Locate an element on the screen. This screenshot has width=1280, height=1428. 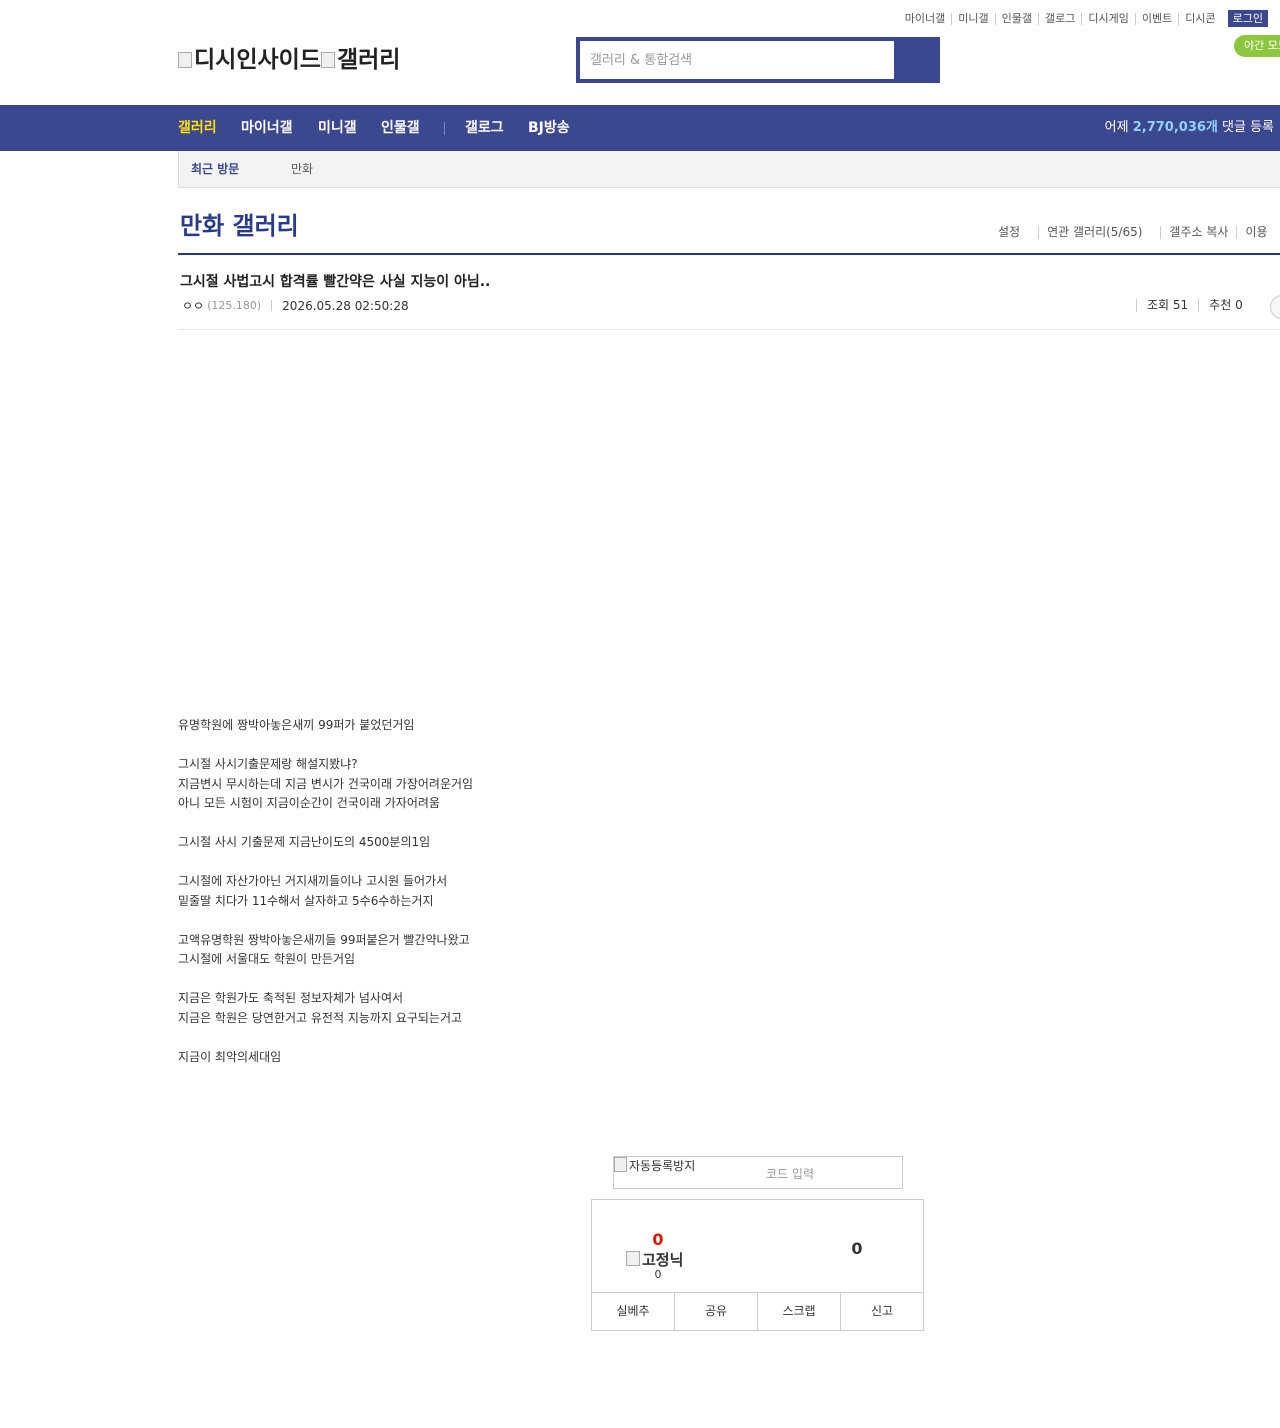
recommend-actions: 실베추 공유 스크랩 신고 is located at coordinates (757, 1311).